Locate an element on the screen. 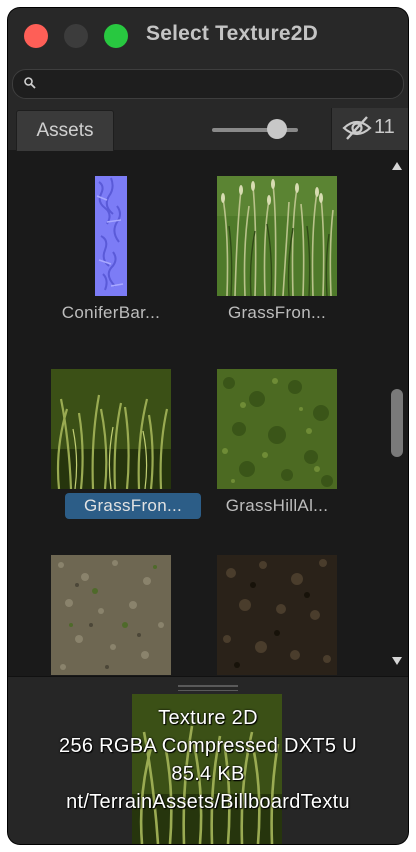 This screenshot has width=416, height=852. scrollbar-thumb is located at coordinates (397, 423).